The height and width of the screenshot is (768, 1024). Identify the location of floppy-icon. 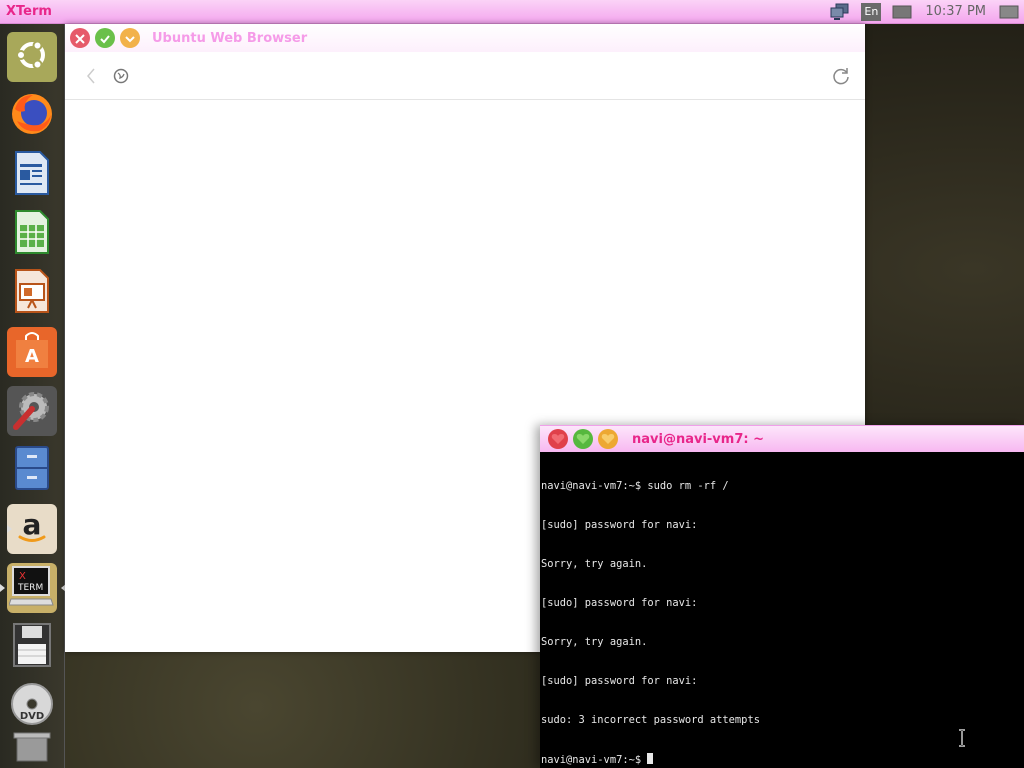
(32, 647).